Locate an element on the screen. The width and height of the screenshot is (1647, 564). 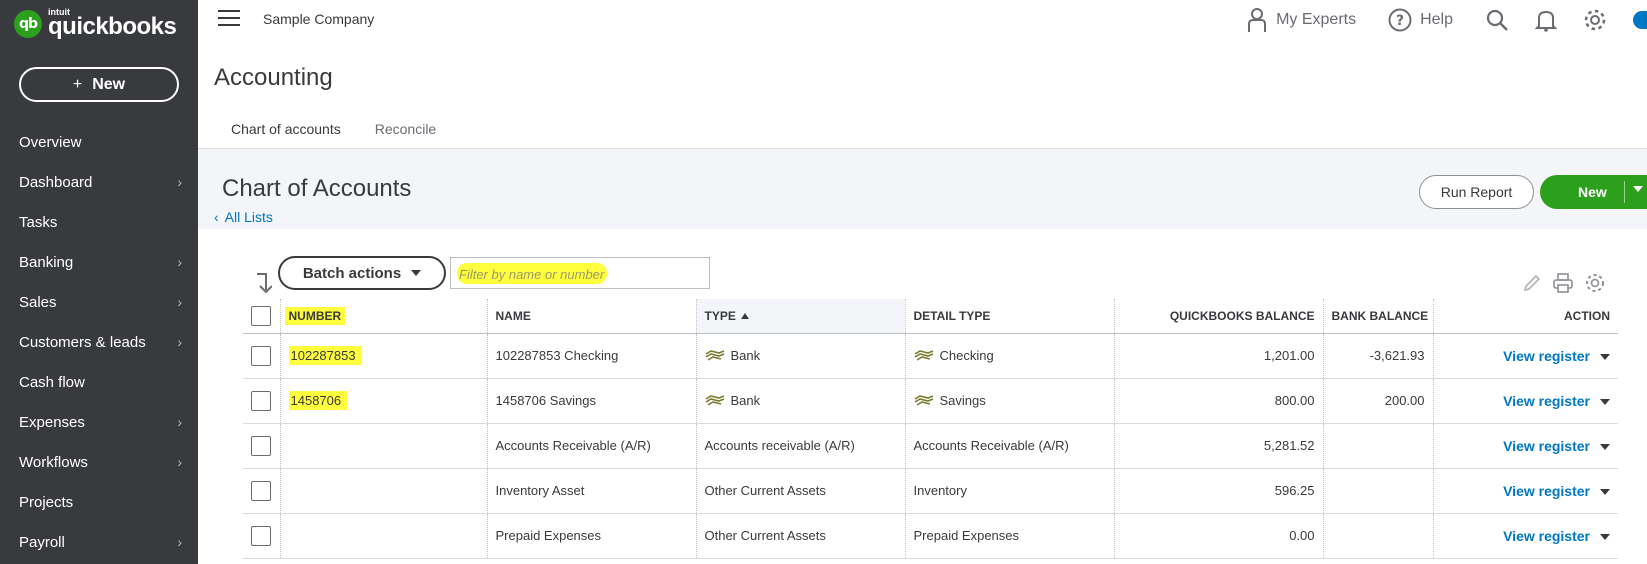
hamburger-menu-icon is located at coordinates (229, 19).